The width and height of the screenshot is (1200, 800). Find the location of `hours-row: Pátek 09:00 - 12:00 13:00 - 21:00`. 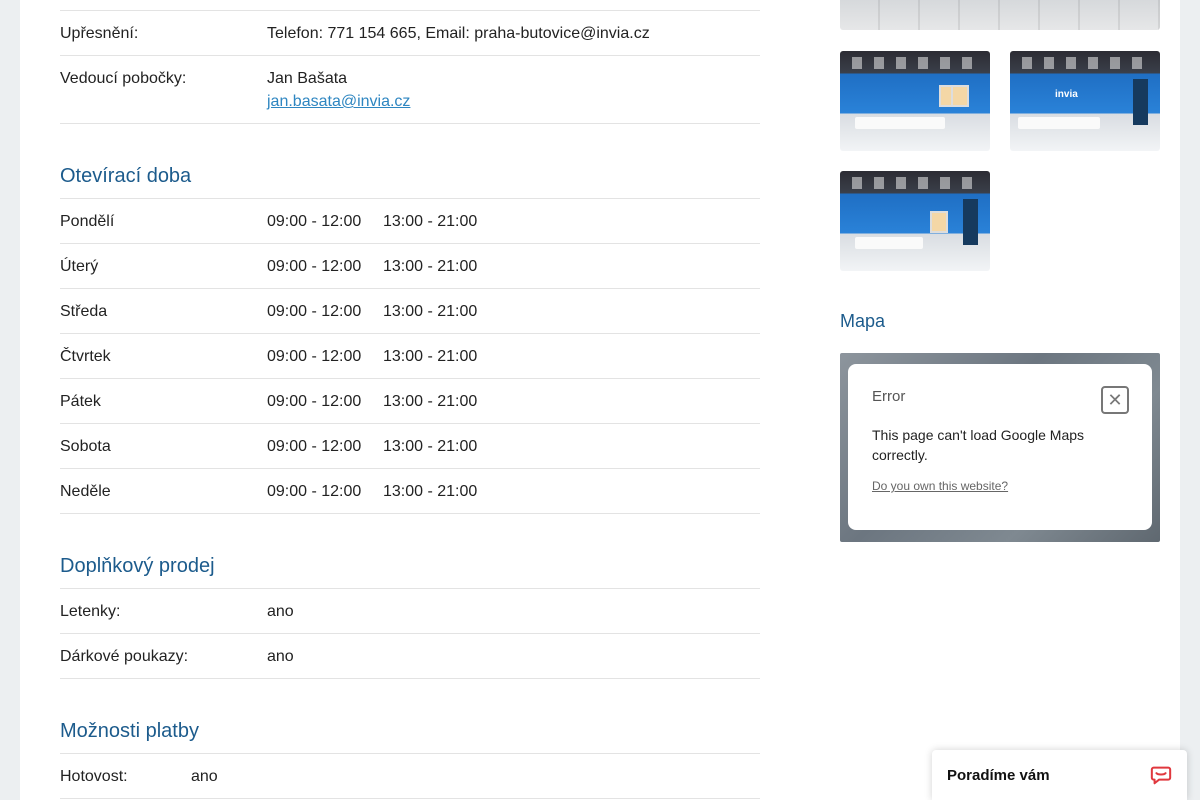

hours-row: Pátek 09:00 - 12:00 13:00 - 21:00 is located at coordinates (410, 401).